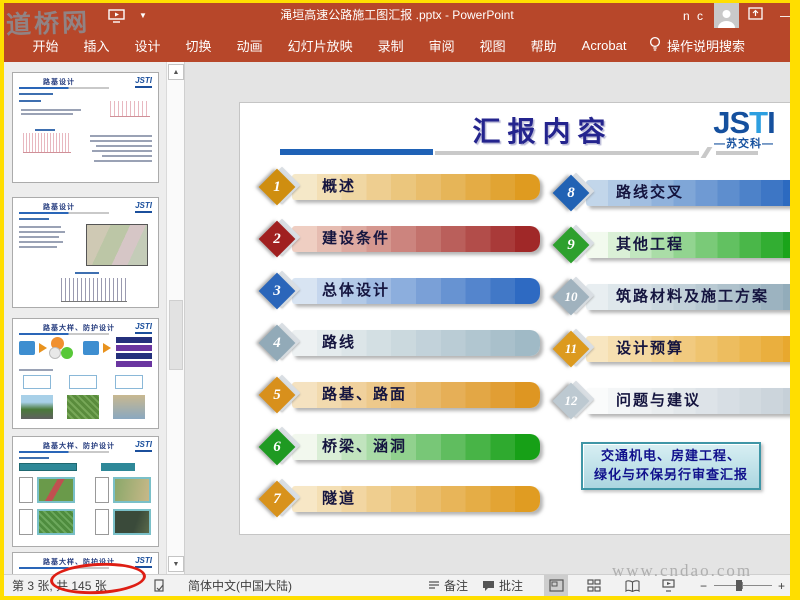 The image size is (800, 600). What do you see at coordinates (743, 585) in the screenshot?
I see `zoom-slider` at bounding box center [743, 585].